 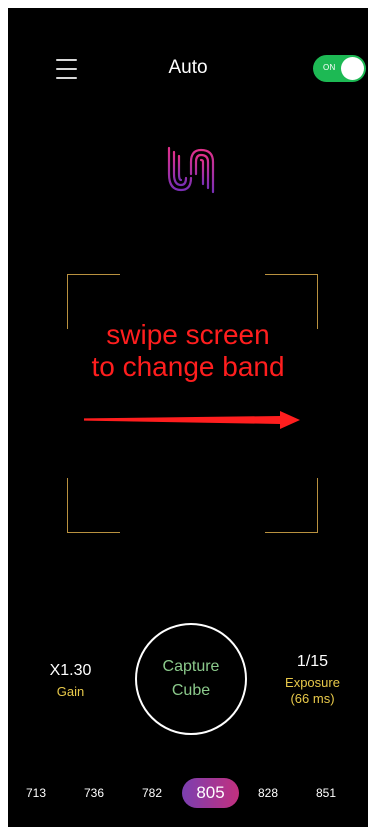 What do you see at coordinates (210, 793) in the screenshot?
I see `band-item-selected: 805` at bounding box center [210, 793].